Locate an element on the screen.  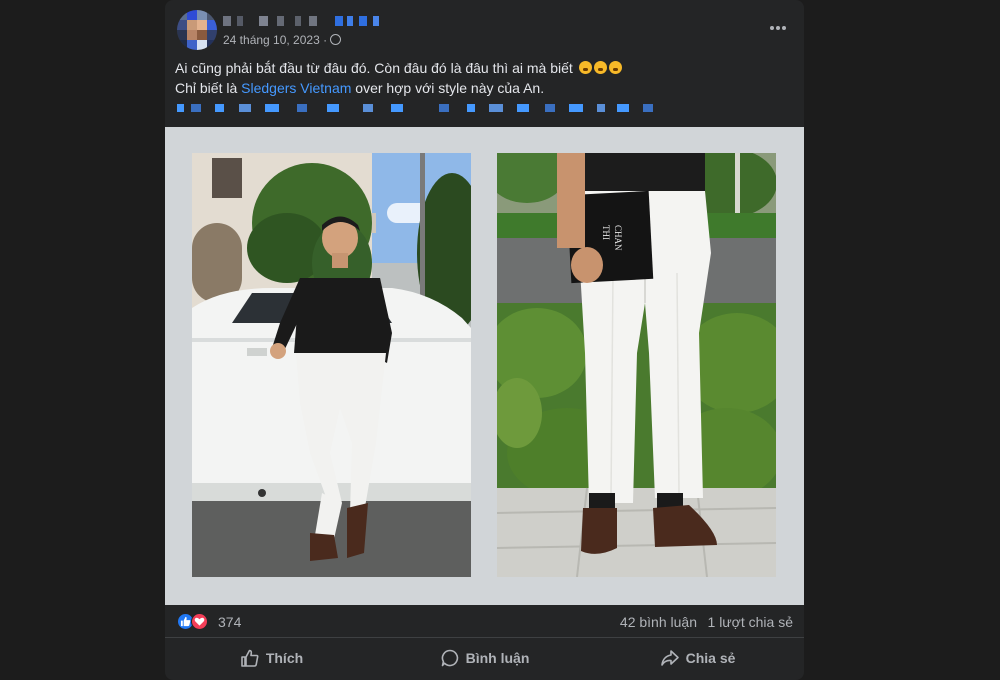
more-options-button is located at coordinates (778, 28).